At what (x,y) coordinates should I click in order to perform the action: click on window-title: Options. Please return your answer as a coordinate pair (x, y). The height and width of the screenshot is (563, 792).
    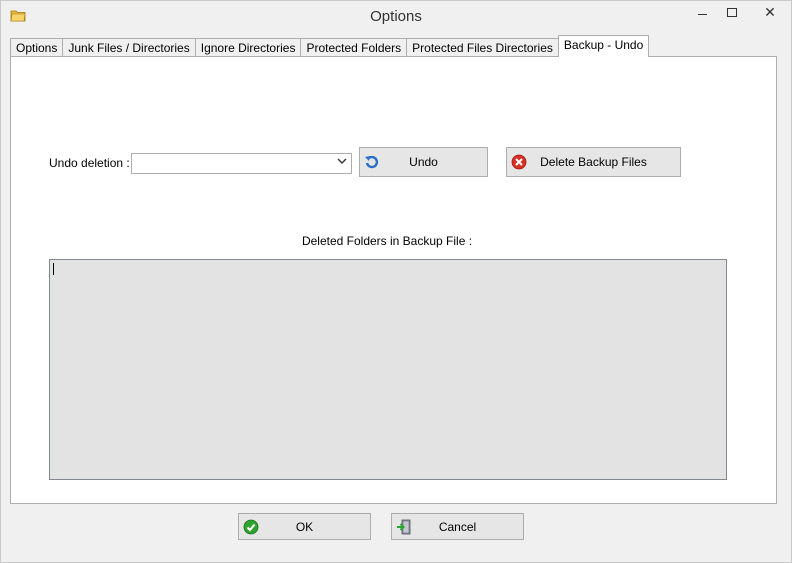
    Looking at the image, I should click on (396, 16).